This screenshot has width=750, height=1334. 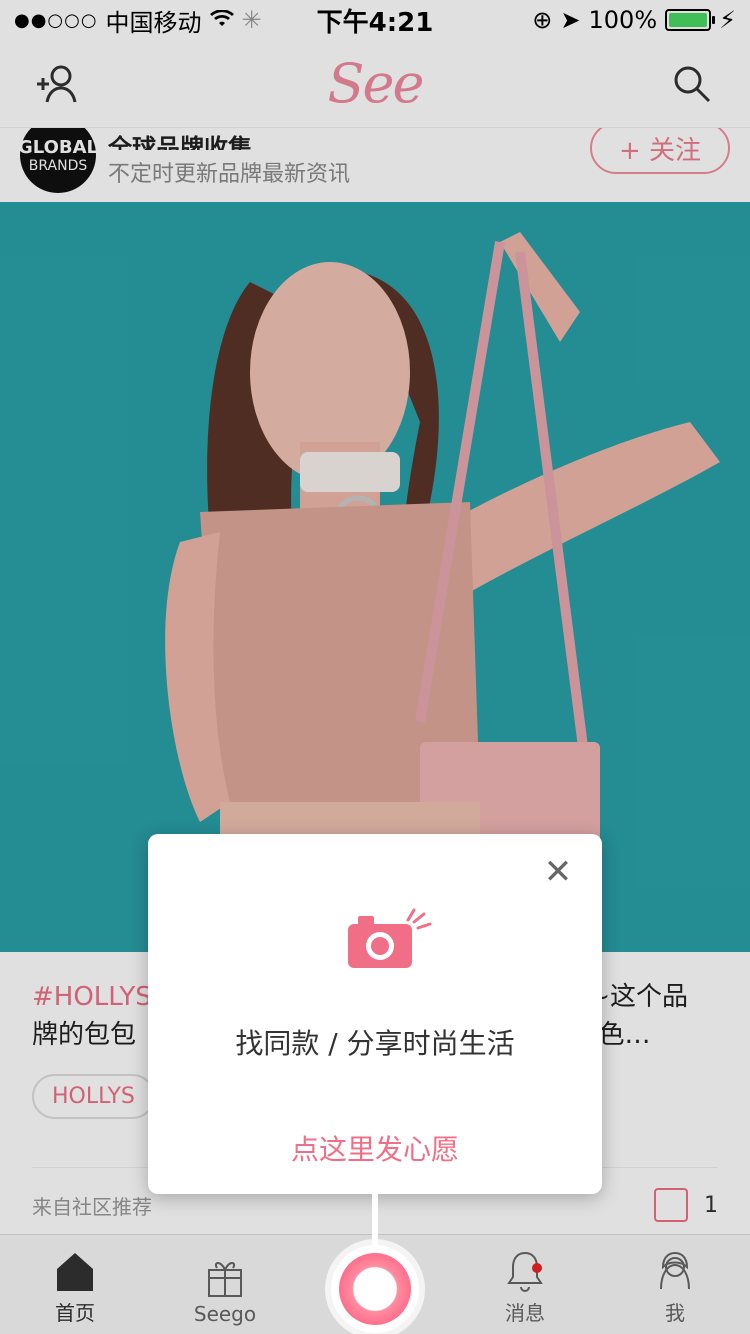 I want to click on close-button: ✕, so click(x=558, y=872).